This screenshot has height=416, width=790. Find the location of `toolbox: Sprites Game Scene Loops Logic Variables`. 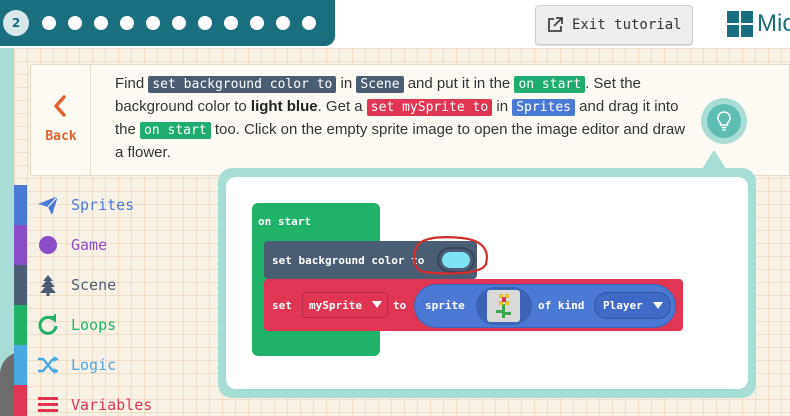

toolbox: Sprites Game Scene Loops Logic Variables is located at coordinates (116, 300).